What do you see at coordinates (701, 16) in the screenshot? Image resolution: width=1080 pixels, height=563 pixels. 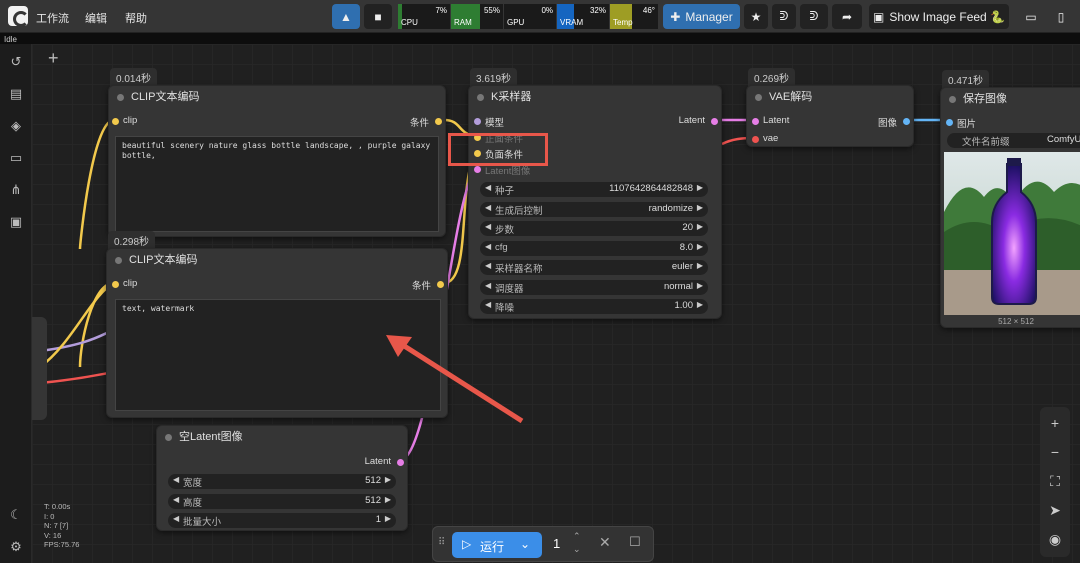 I see `manager-button: ✚ Manager` at bounding box center [701, 16].